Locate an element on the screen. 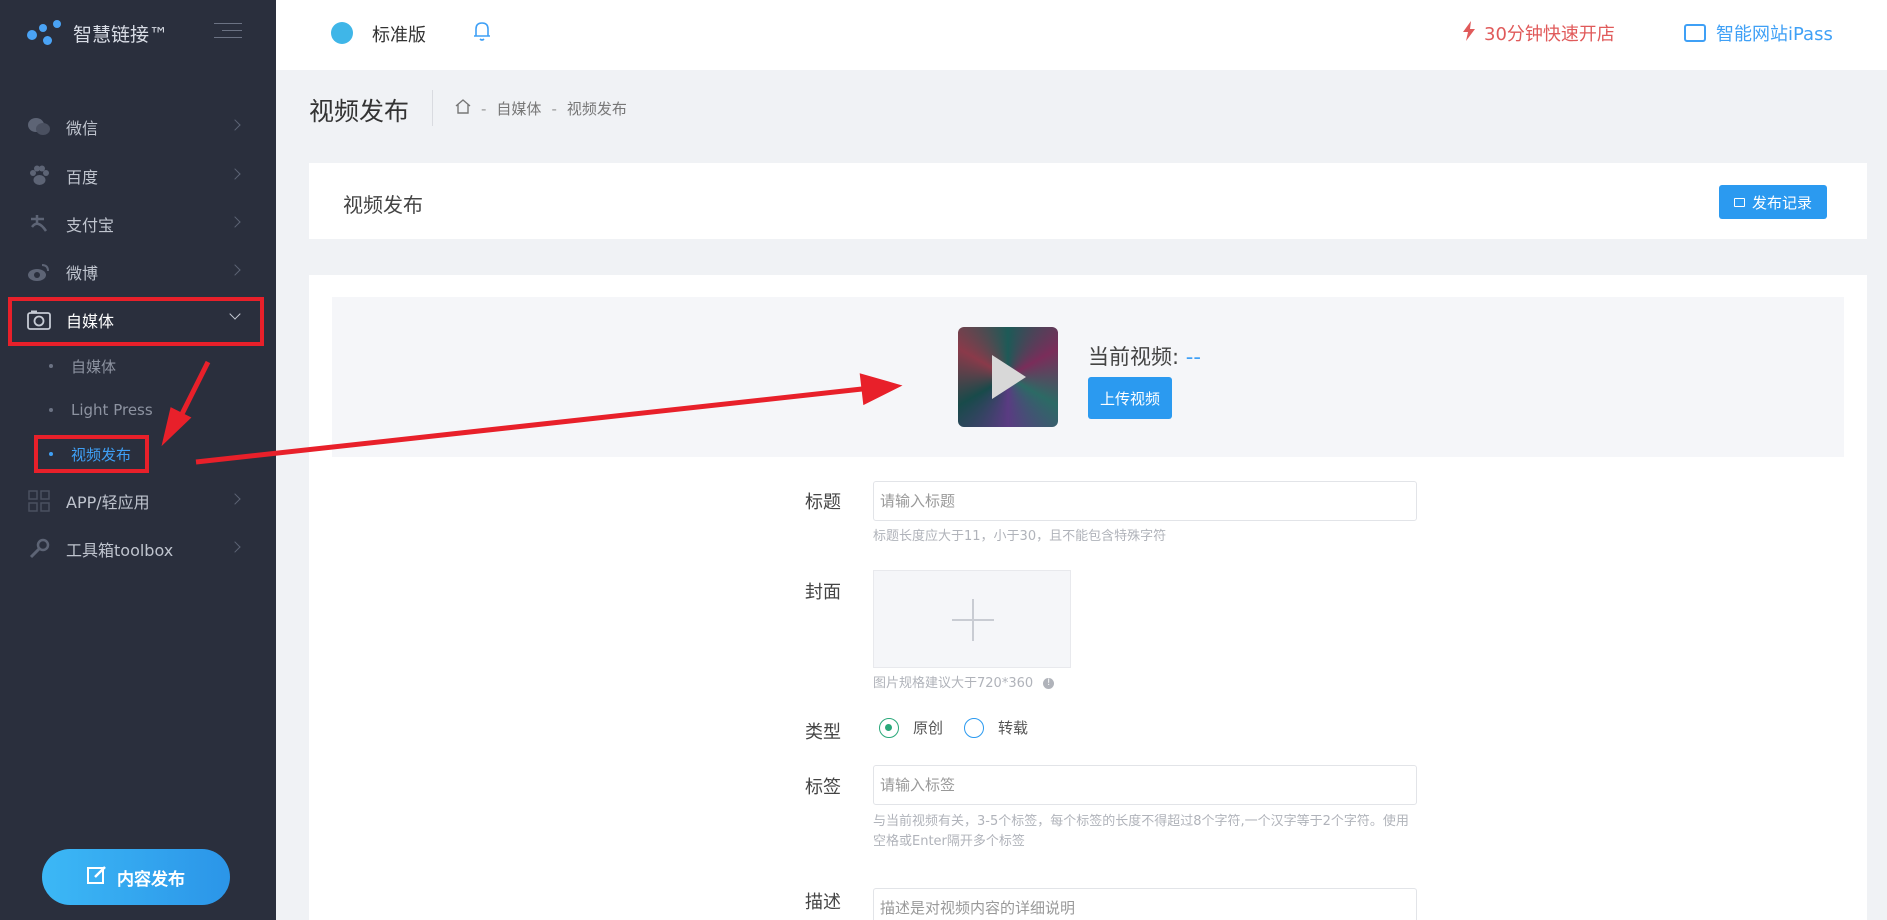 The width and height of the screenshot is (1887, 920). tag-hint-line: 空格或Enter隔开多个标签 is located at coordinates (949, 841).